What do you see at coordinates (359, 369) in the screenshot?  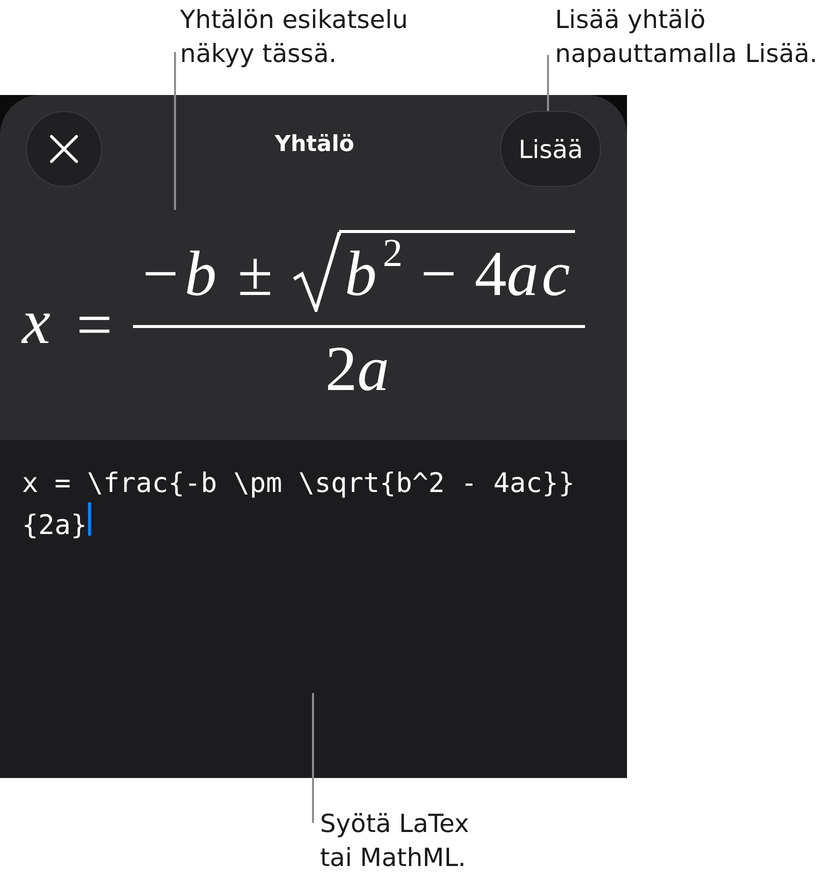 I see `denominator: 2a` at bounding box center [359, 369].